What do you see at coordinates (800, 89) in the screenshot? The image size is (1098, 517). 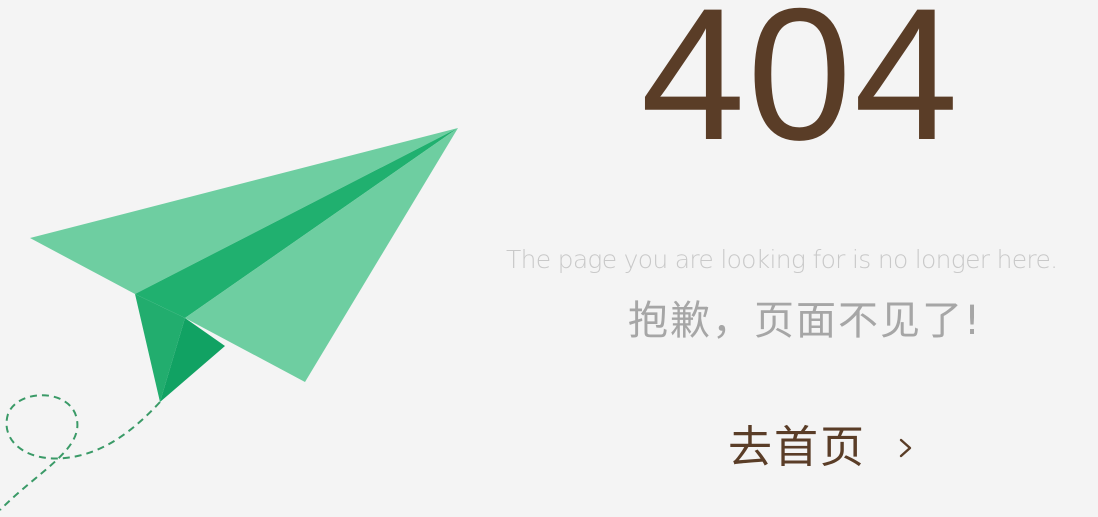 I see `error-code-heading: 404` at bounding box center [800, 89].